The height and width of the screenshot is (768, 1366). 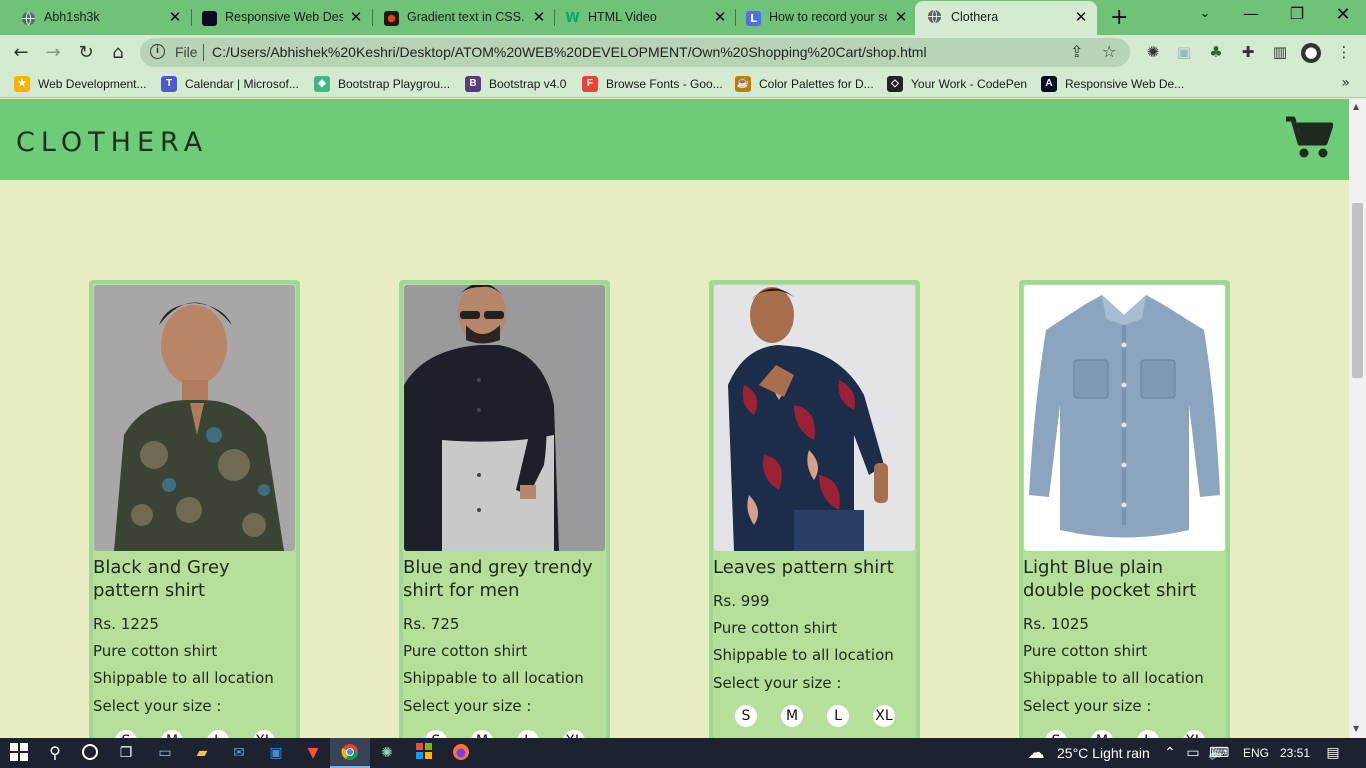 What do you see at coordinates (1357, 418) in the screenshot?
I see `page-scrollbar: ▲ ▼` at bounding box center [1357, 418].